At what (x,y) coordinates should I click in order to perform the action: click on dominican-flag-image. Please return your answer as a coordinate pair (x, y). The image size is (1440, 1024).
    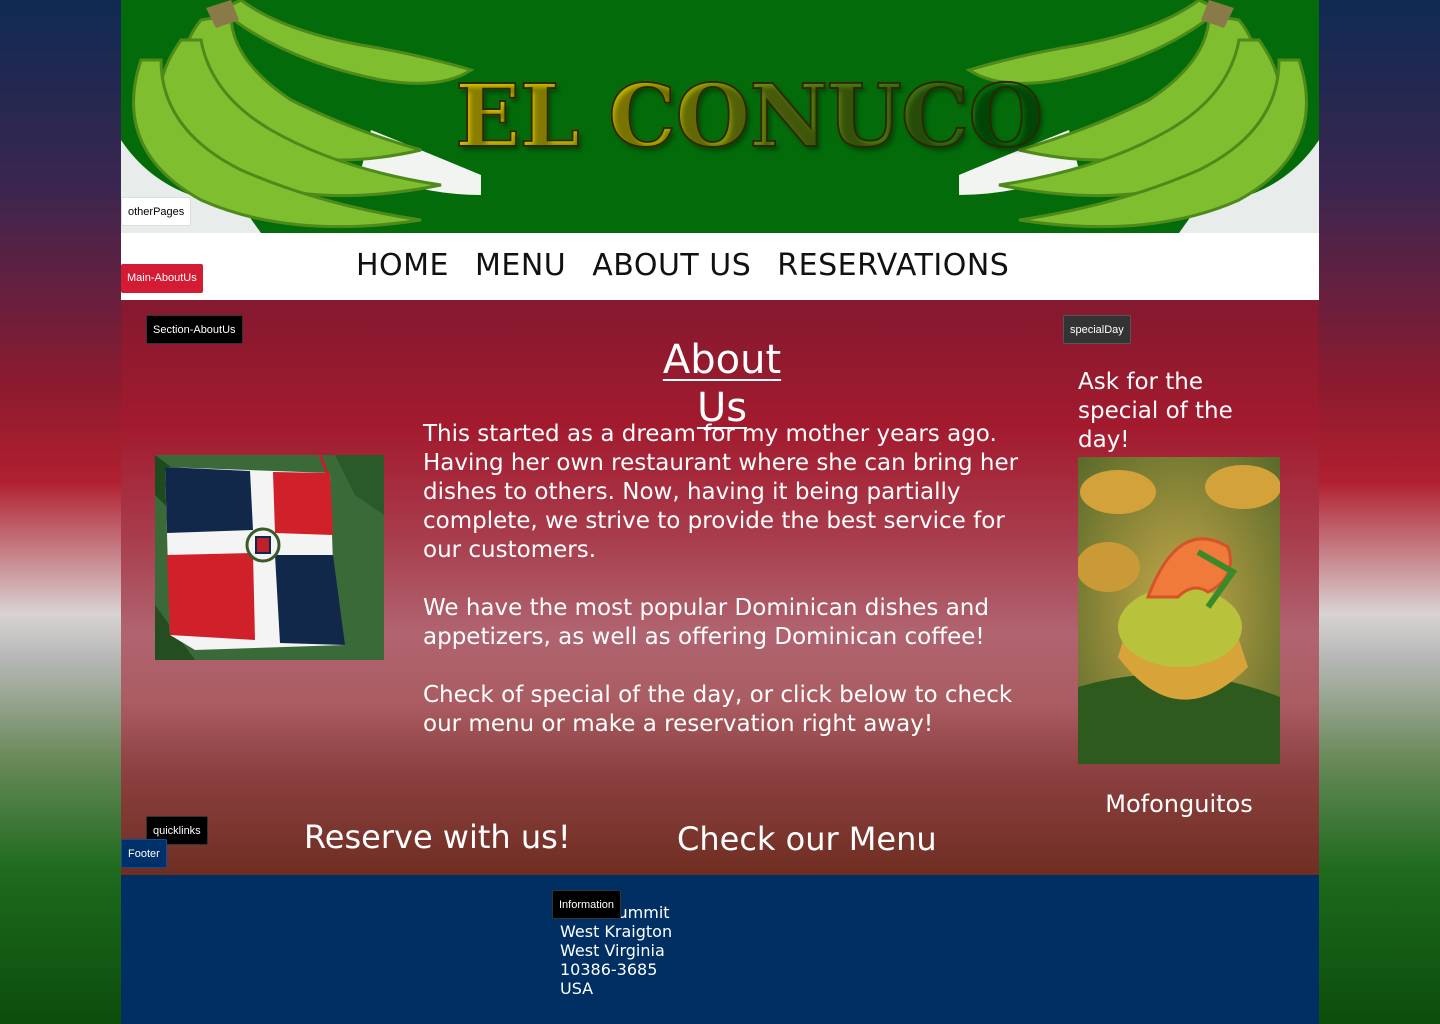
    Looking at the image, I should click on (269, 557).